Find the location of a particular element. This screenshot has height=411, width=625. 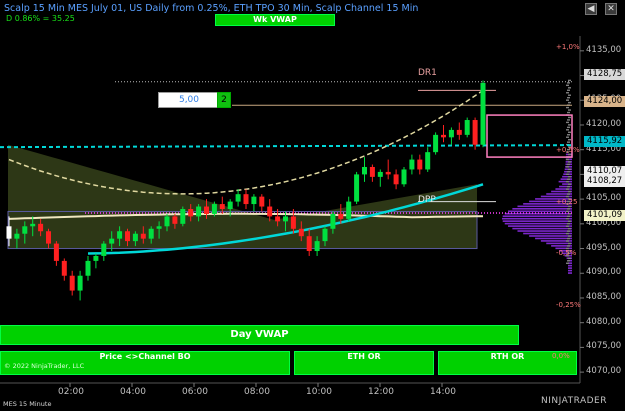

multiplier-button: 2 is located at coordinates (224, 100).